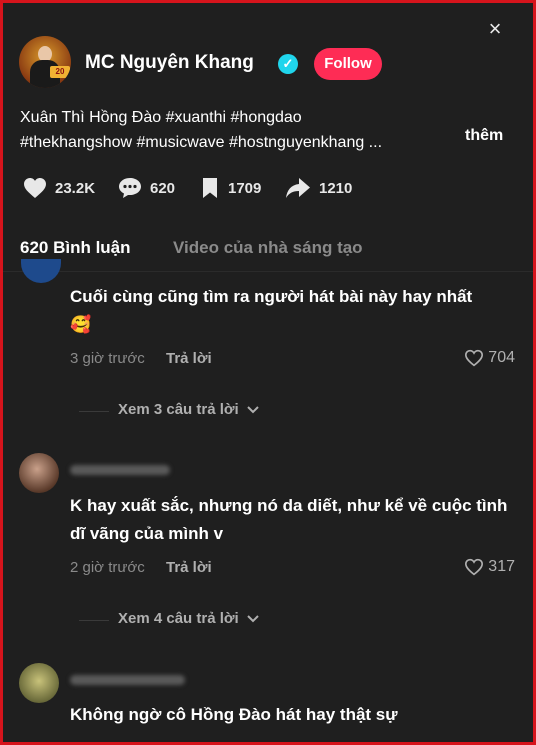  What do you see at coordinates (245, 188) in the screenshot?
I see `save-count: 1709` at bounding box center [245, 188].